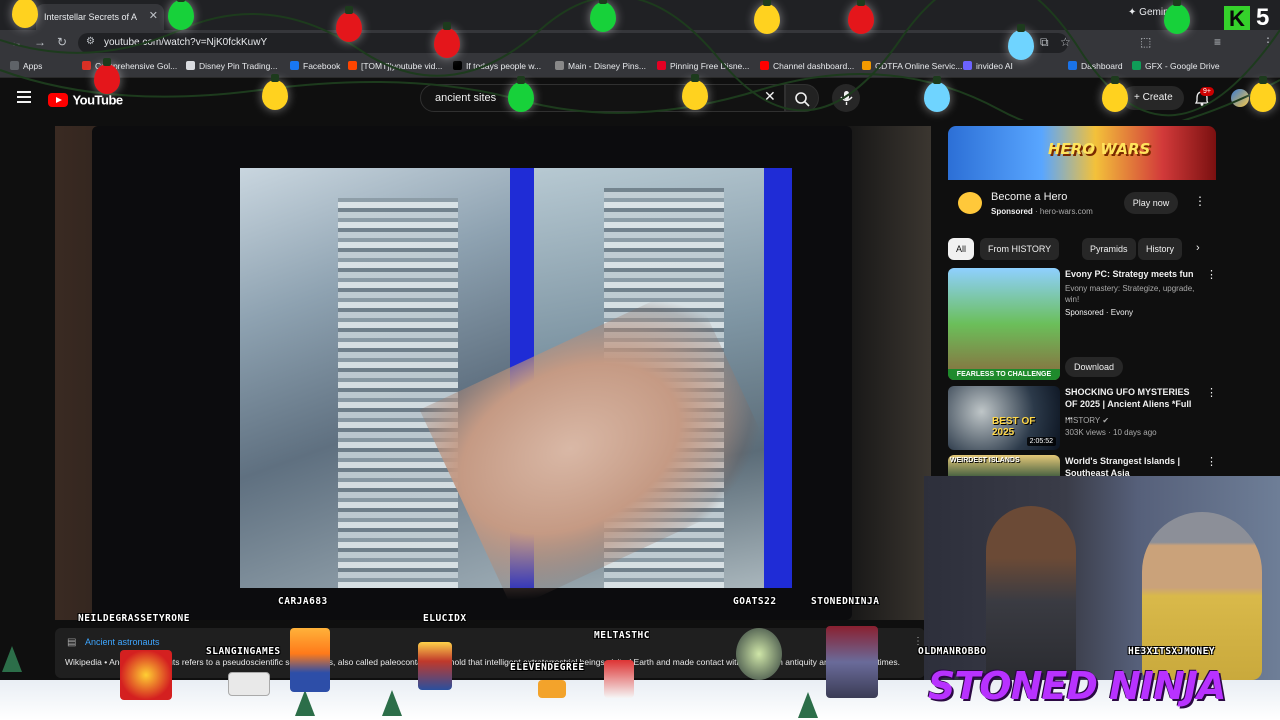 This screenshot has height=720, width=1280. Describe the element at coordinates (1135, 420) in the screenshot. I see `recommendation-channel: HISTORY ✔` at that location.